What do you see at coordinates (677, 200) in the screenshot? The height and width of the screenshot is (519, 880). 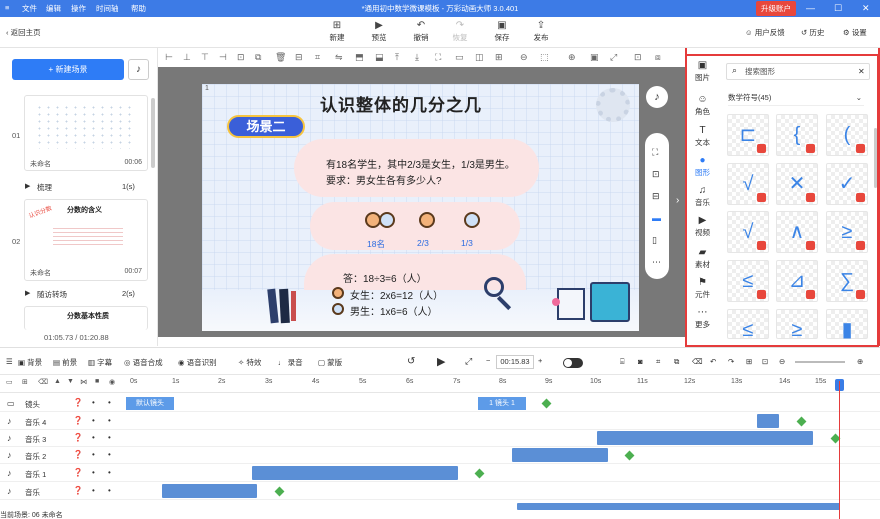 I see `chevron-right-icon: ›` at bounding box center [677, 200].